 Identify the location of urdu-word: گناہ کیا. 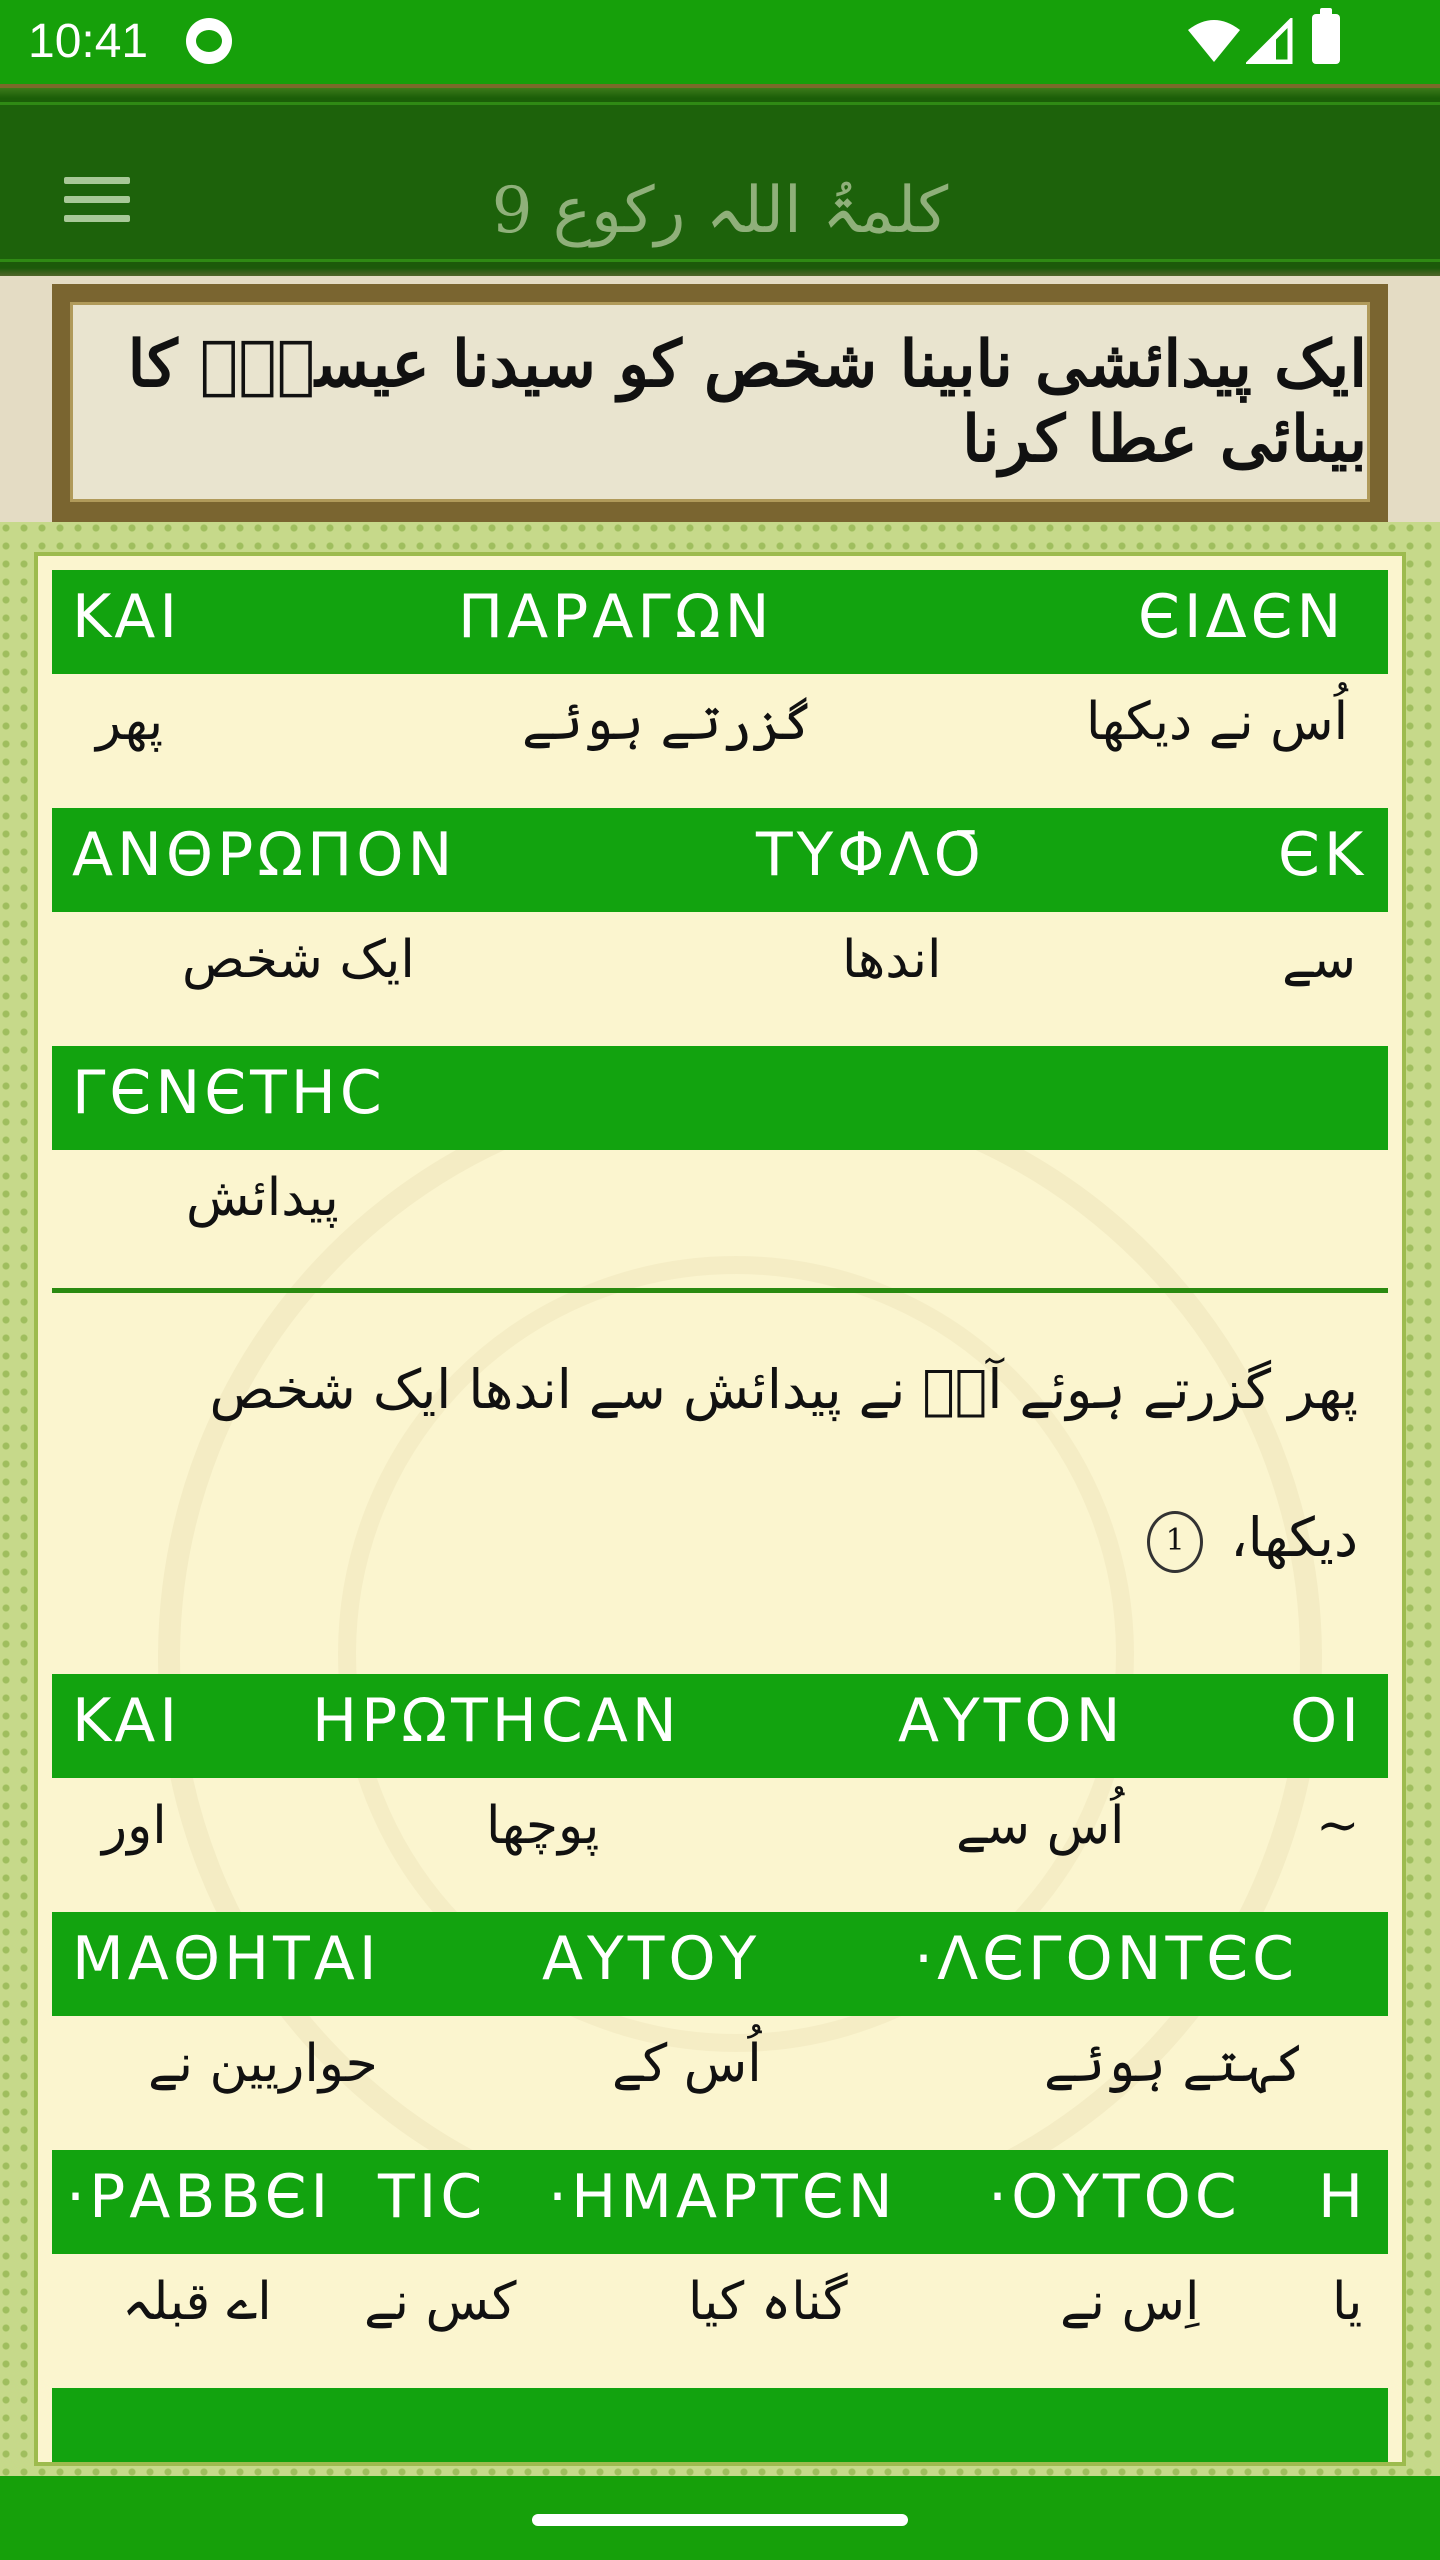
(768, 2302).